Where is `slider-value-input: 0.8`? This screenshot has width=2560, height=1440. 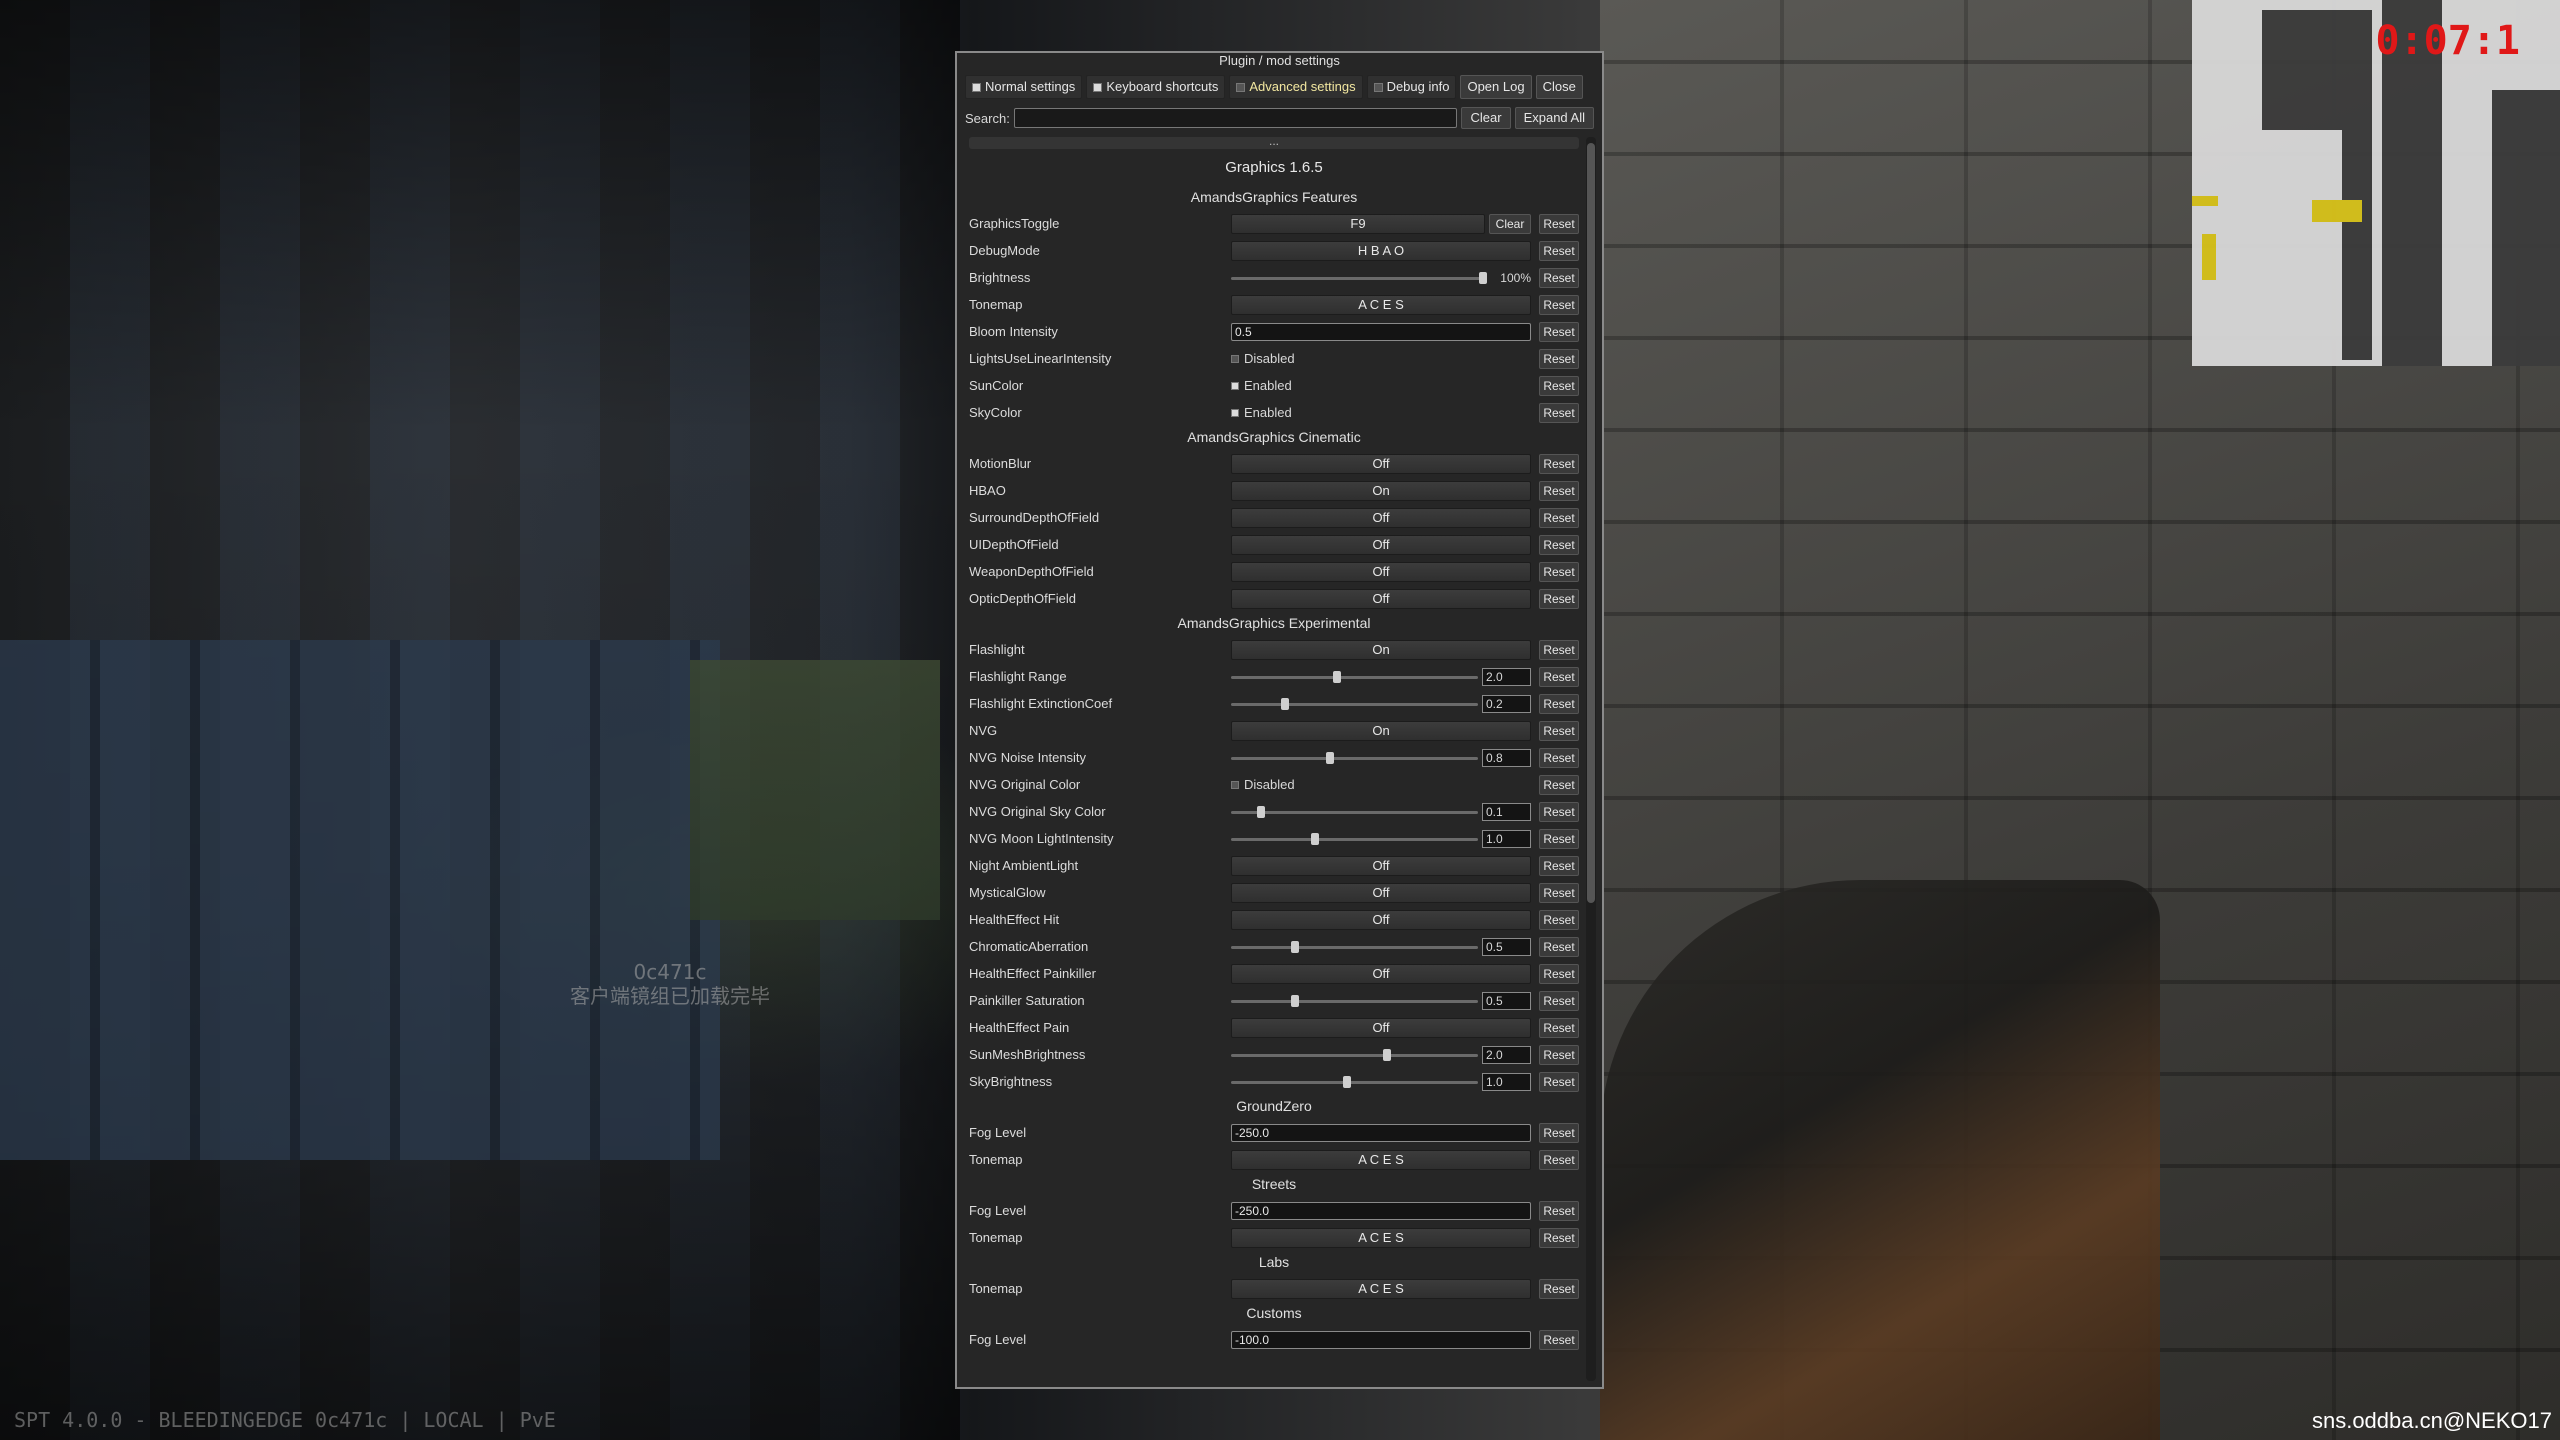
slider-value-input: 0.8 is located at coordinates (1506, 757).